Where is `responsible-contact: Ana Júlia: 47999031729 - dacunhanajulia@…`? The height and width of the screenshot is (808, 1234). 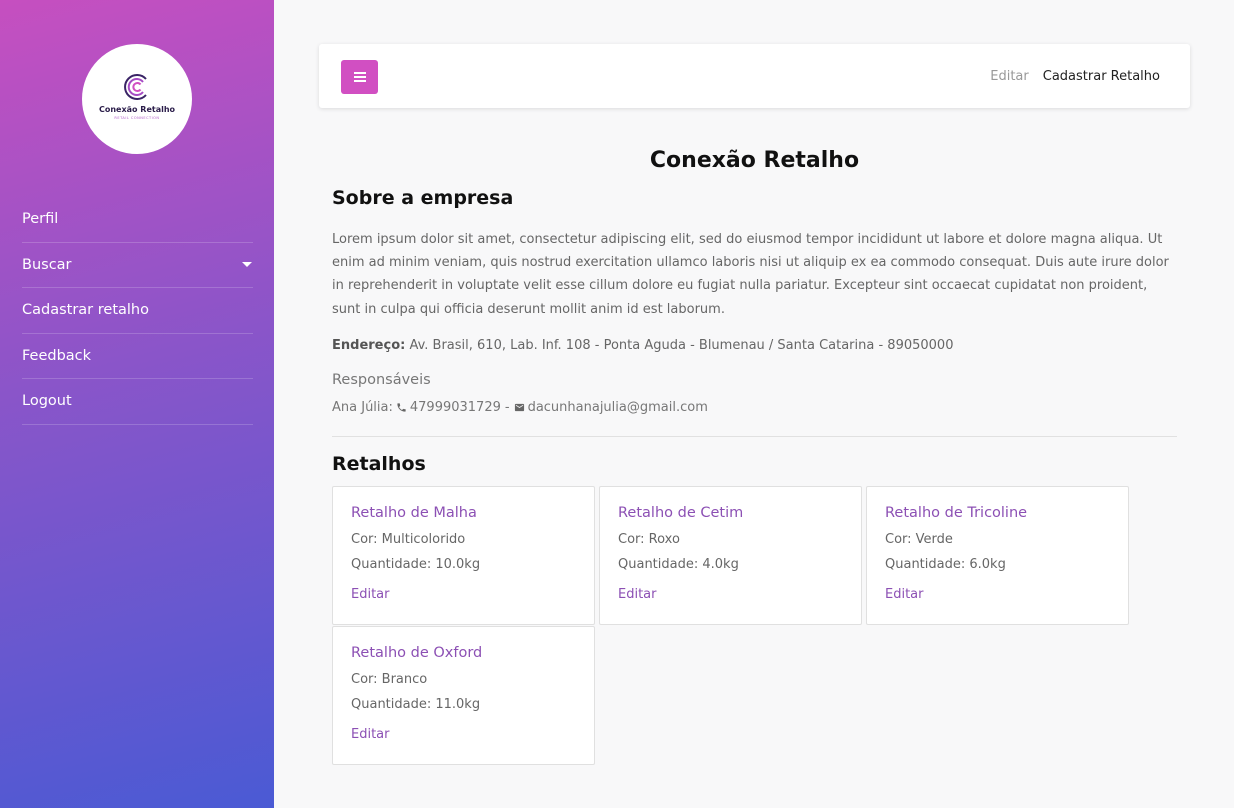
responsible-contact: Ana Júlia: 47999031729 - dacunhanajulia@… is located at coordinates (520, 407).